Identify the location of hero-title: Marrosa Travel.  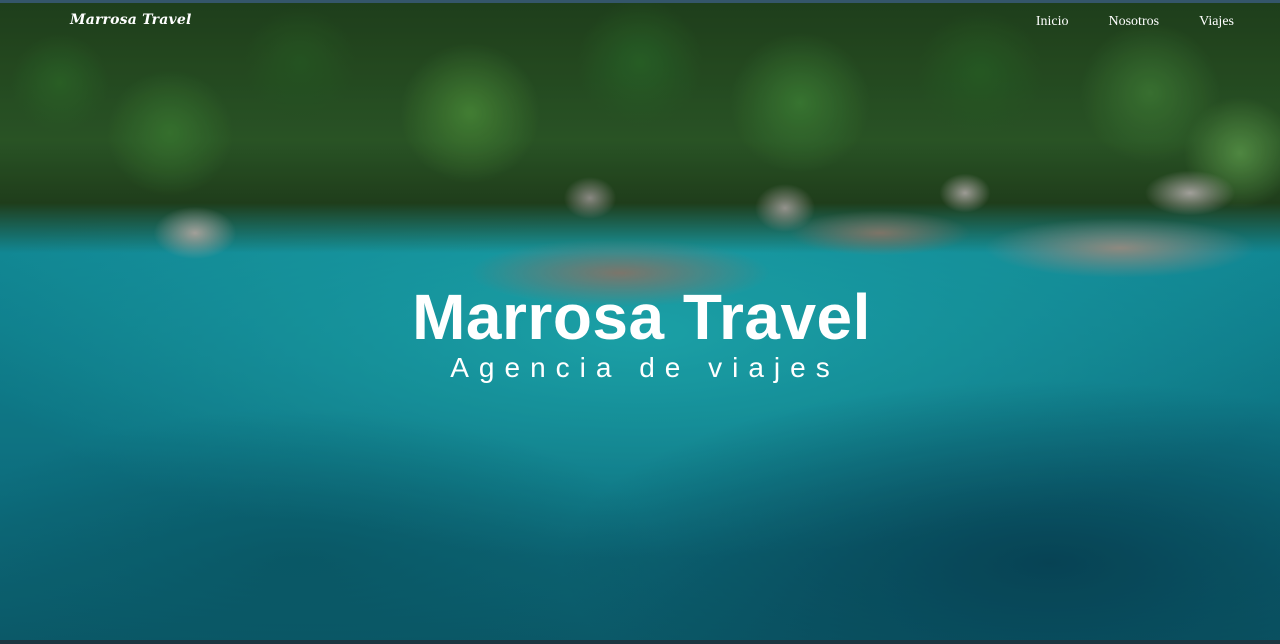
(641, 317).